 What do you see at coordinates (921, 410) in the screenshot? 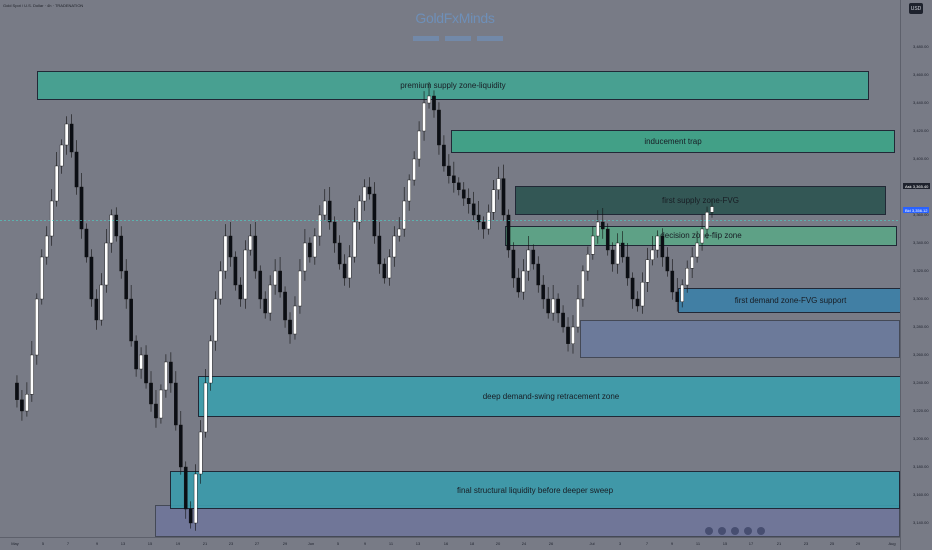
I see `y-tick-label: 3,220.00` at bounding box center [921, 410].